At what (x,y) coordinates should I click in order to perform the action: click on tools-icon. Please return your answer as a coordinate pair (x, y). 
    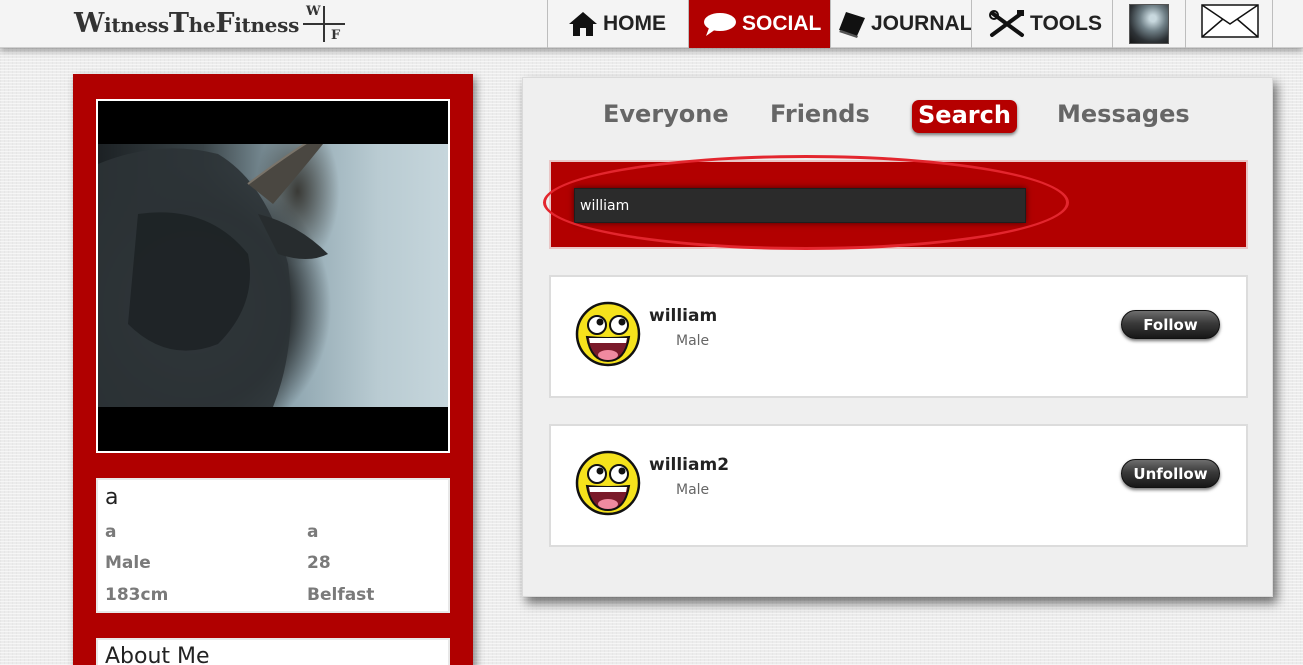
    Looking at the image, I should click on (1007, 24).